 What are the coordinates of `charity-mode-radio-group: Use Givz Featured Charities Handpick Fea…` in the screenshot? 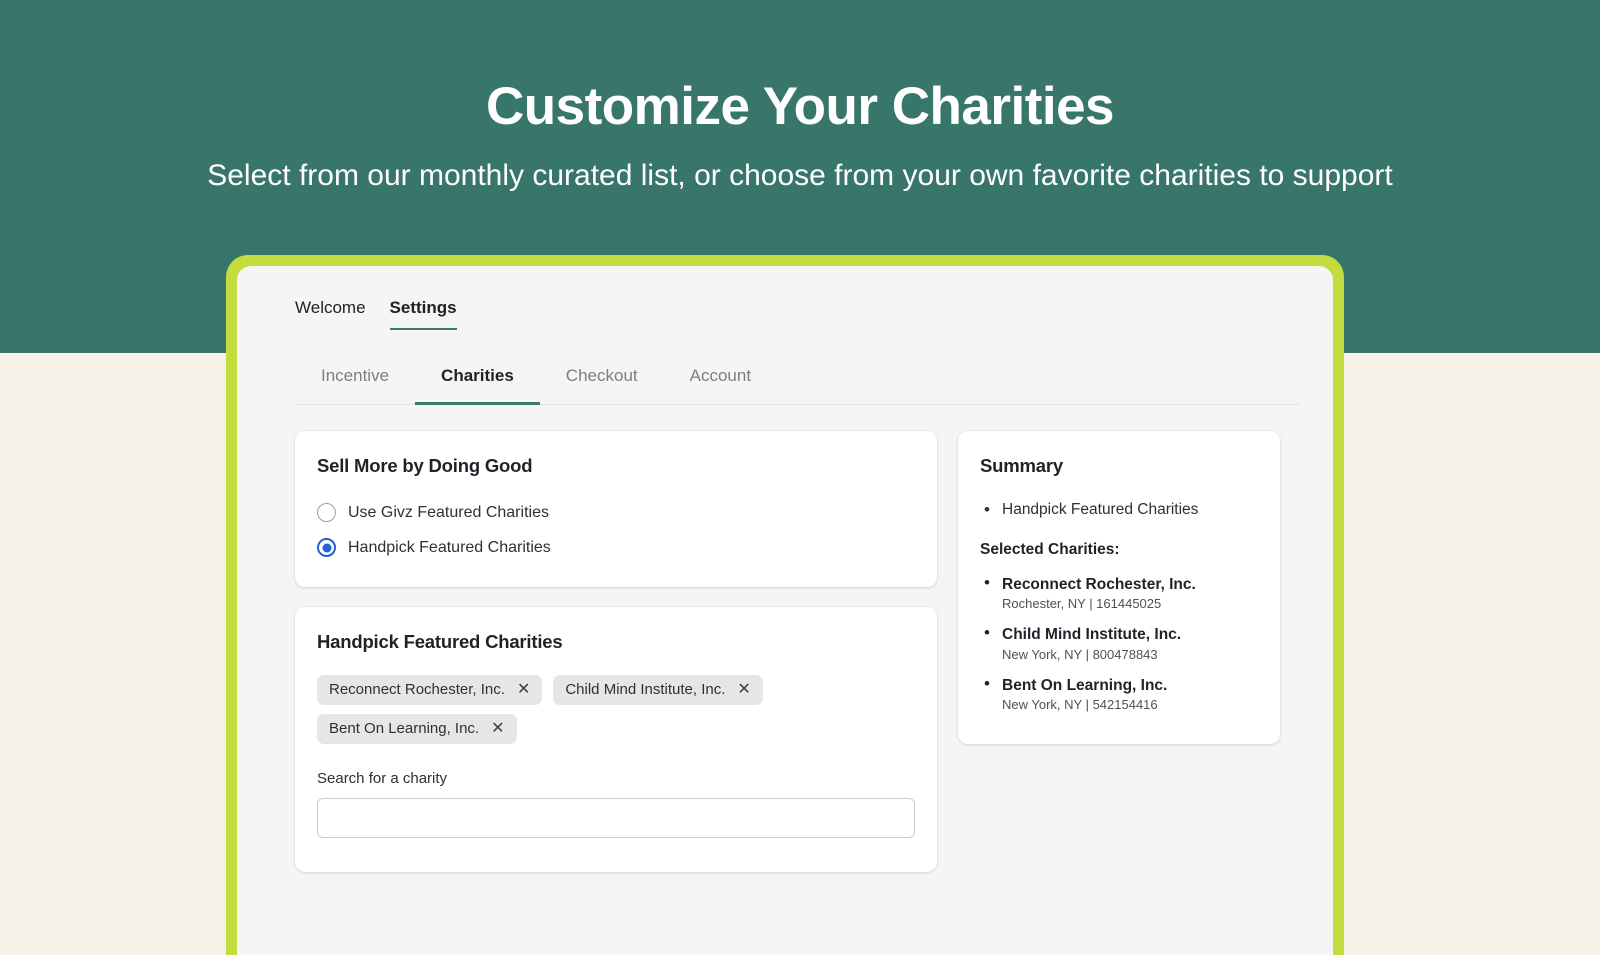 It's located at (616, 530).